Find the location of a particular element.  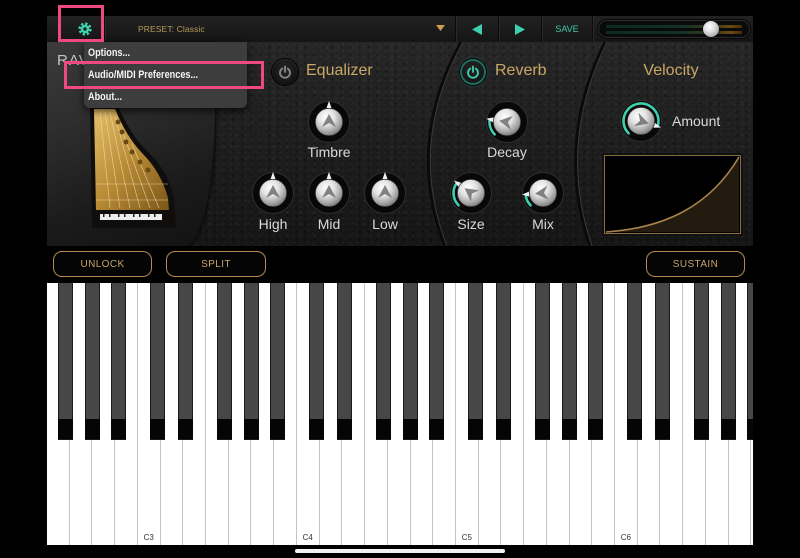

decay-knob is located at coordinates (507, 122).